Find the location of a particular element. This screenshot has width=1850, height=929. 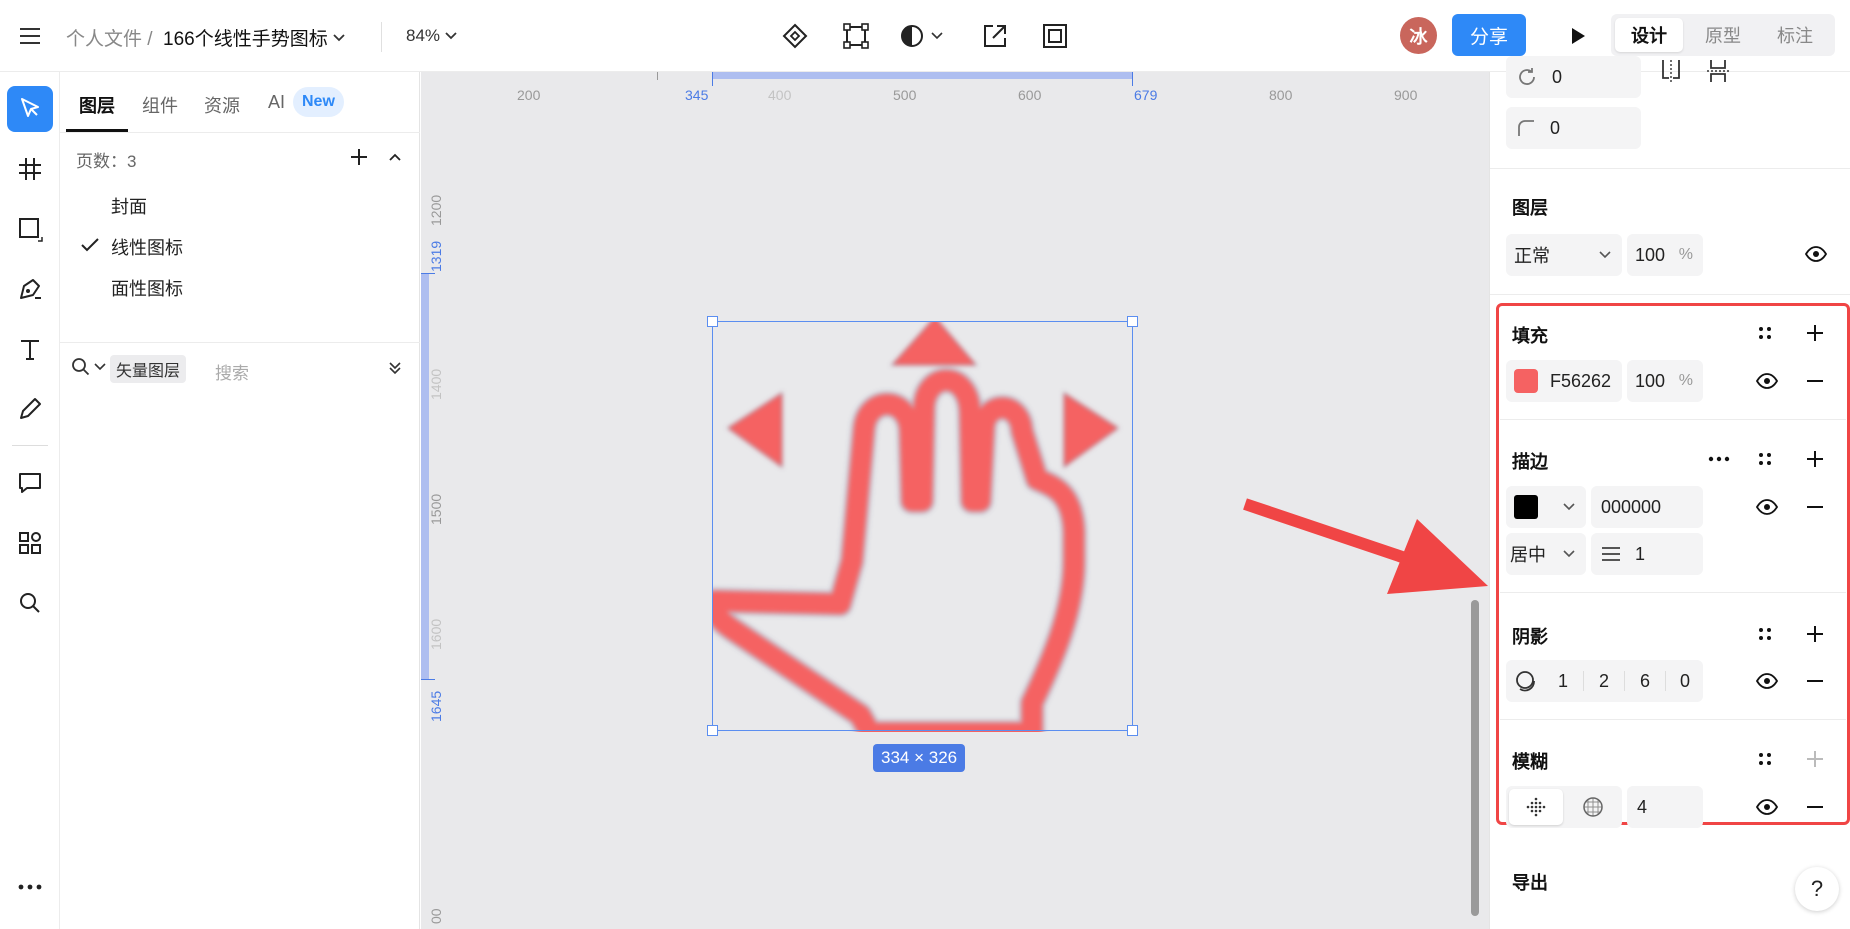

flip-horizontal-icon is located at coordinates (1671, 71).